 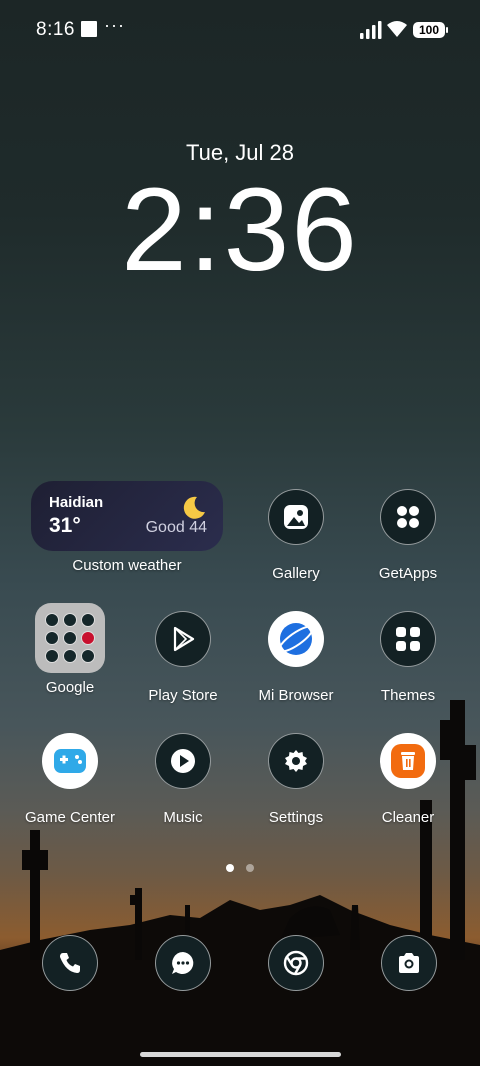 I want to click on more-notifications-icon: ···, so click(x=114, y=25).